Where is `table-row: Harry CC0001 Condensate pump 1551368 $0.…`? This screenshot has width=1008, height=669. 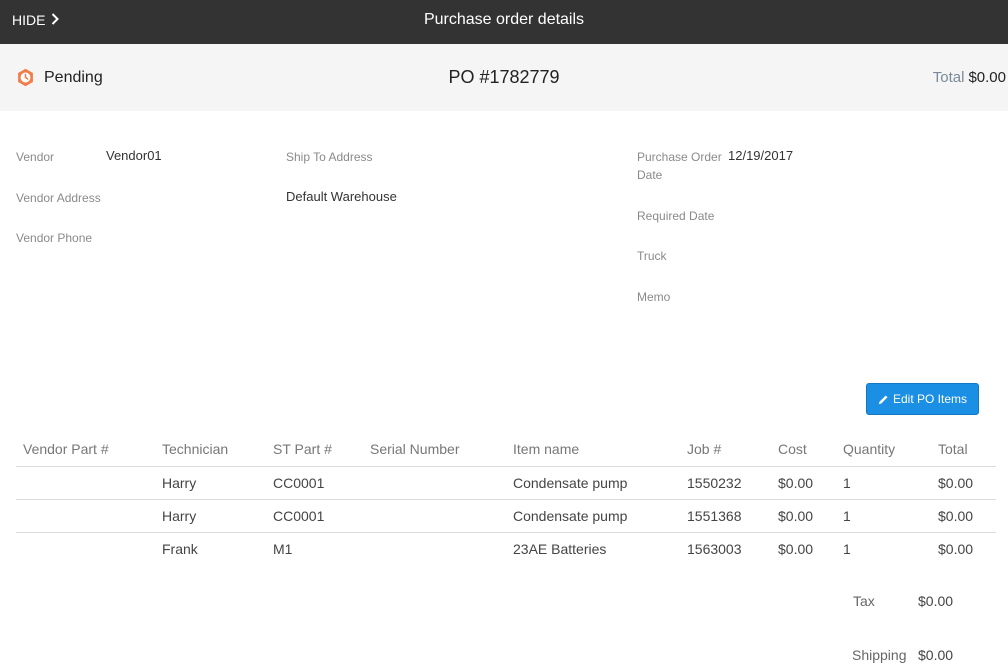
table-row: Harry CC0001 Condensate pump 1551368 $0.… is located at coordinates (506, 516).